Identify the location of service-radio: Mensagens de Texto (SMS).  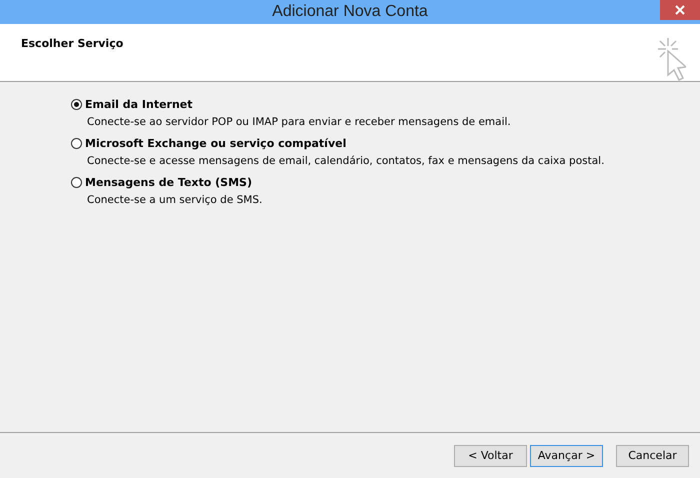
(385, 182).